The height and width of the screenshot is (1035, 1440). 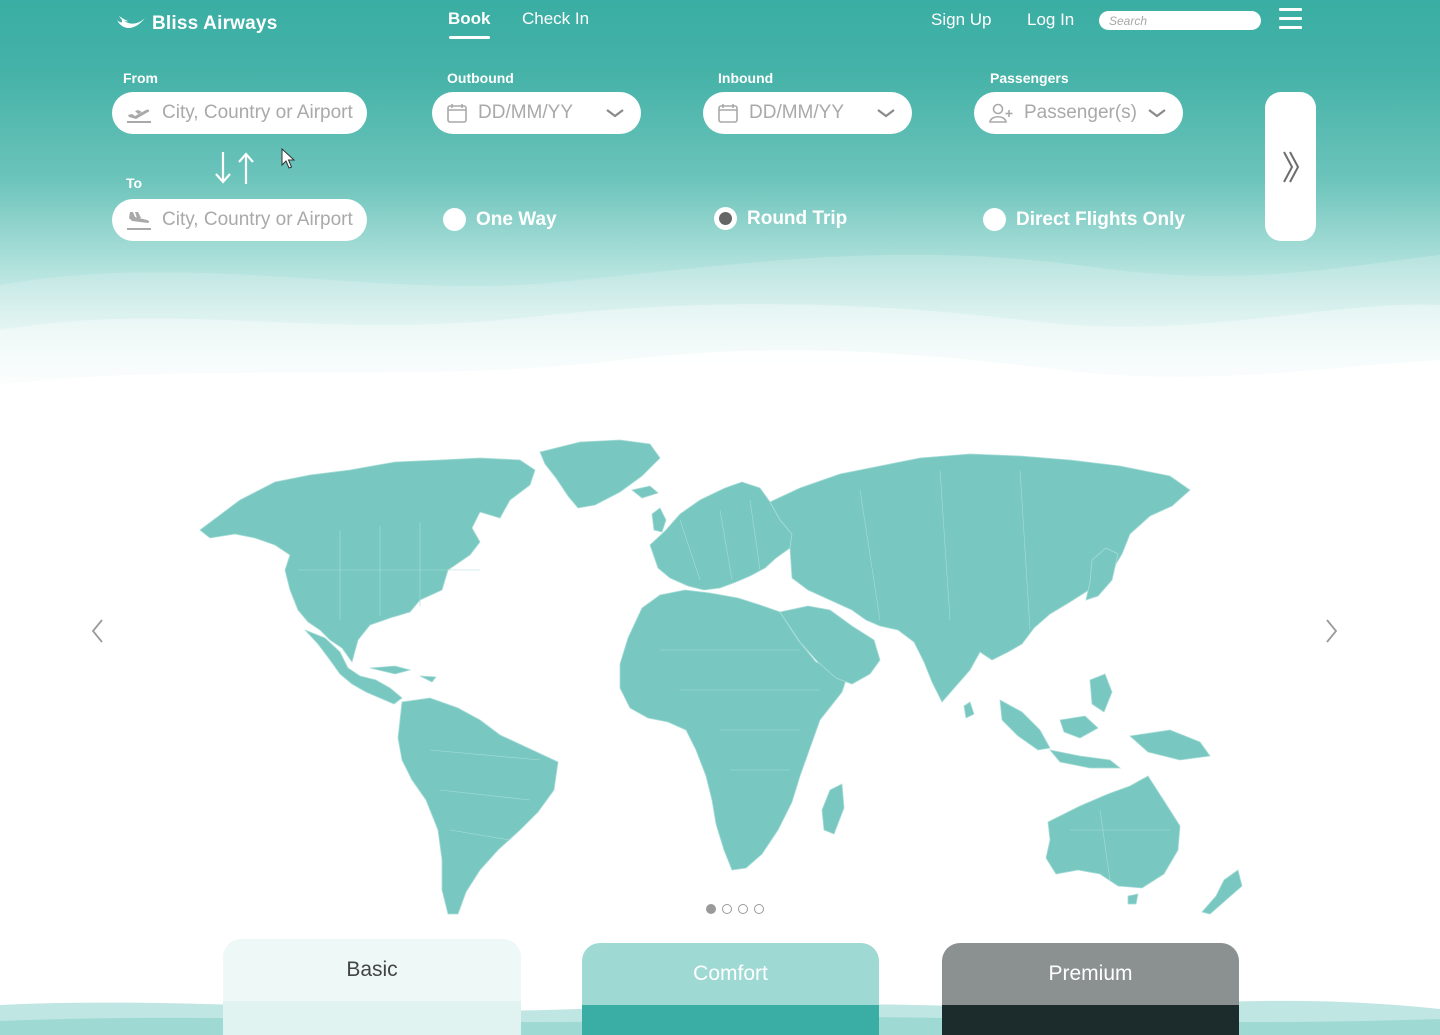 I want to click on direct-flights-only-checkbox: Direct Flights Only, so click(x=1084, y=219).